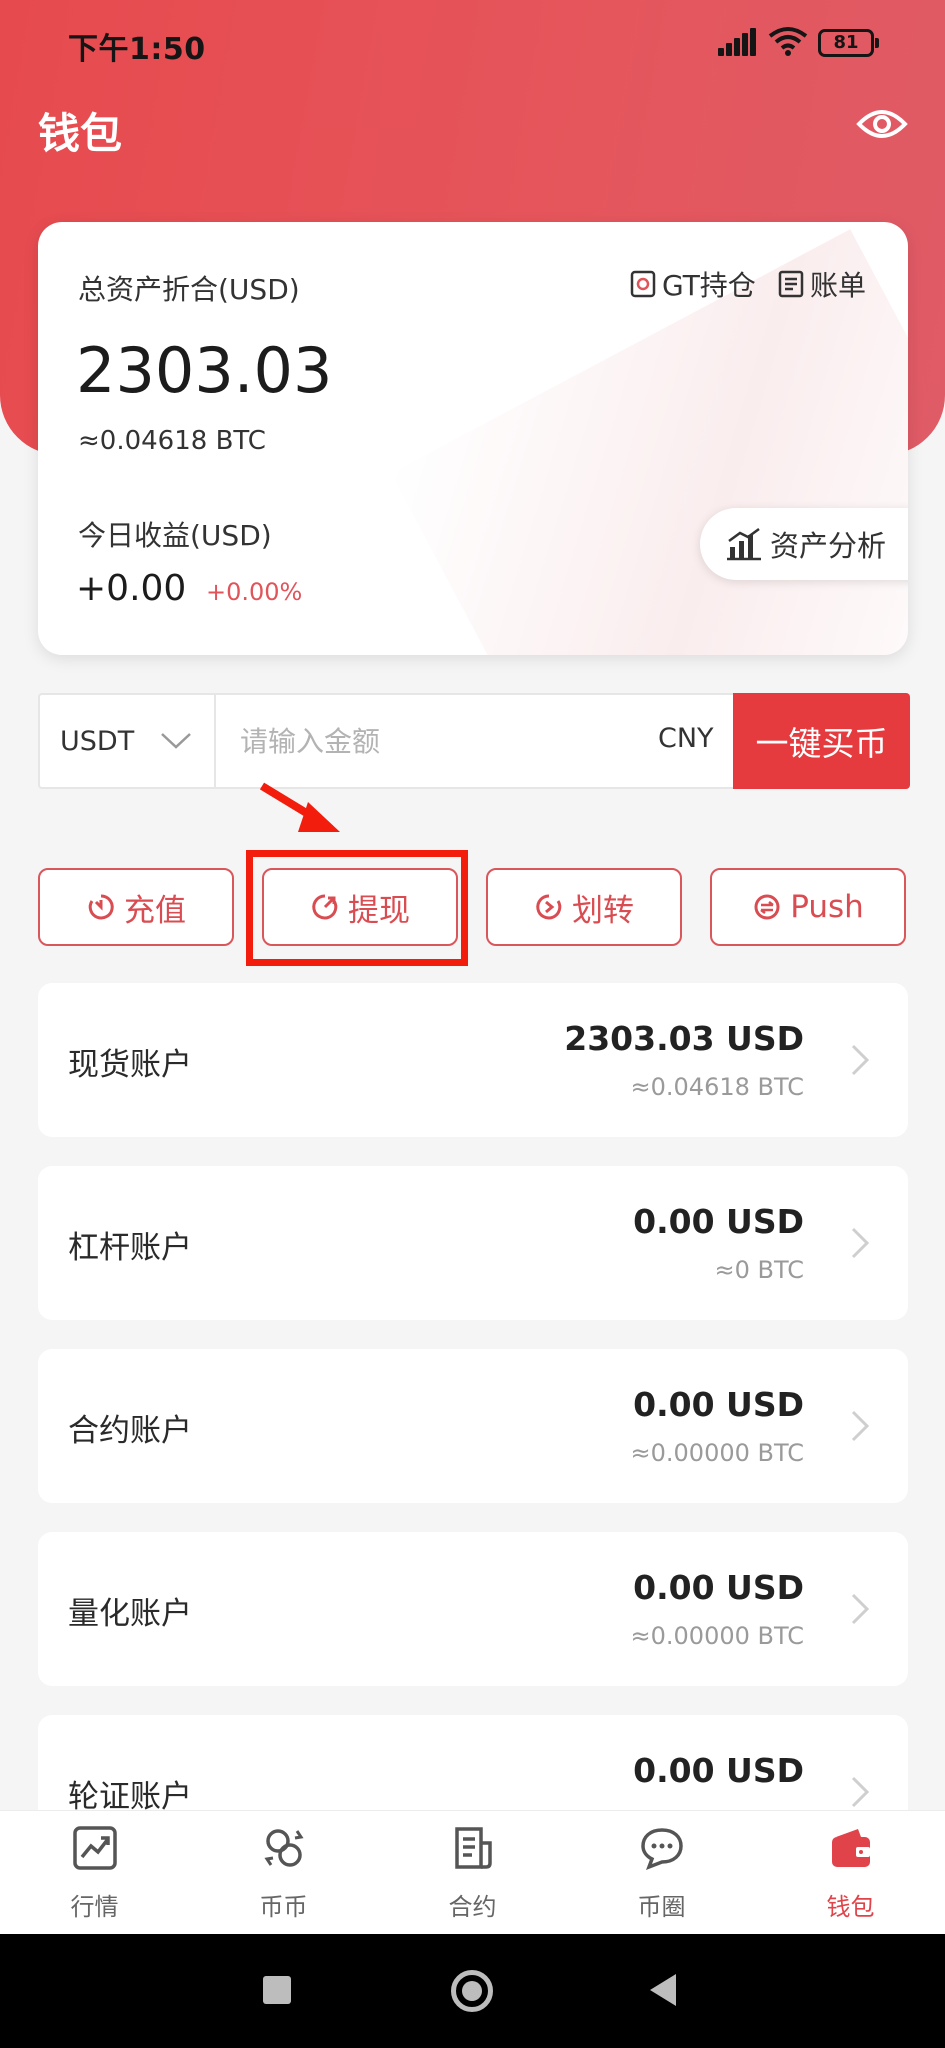  I want to click on chat-bubble-icon, so click(662, 1849).